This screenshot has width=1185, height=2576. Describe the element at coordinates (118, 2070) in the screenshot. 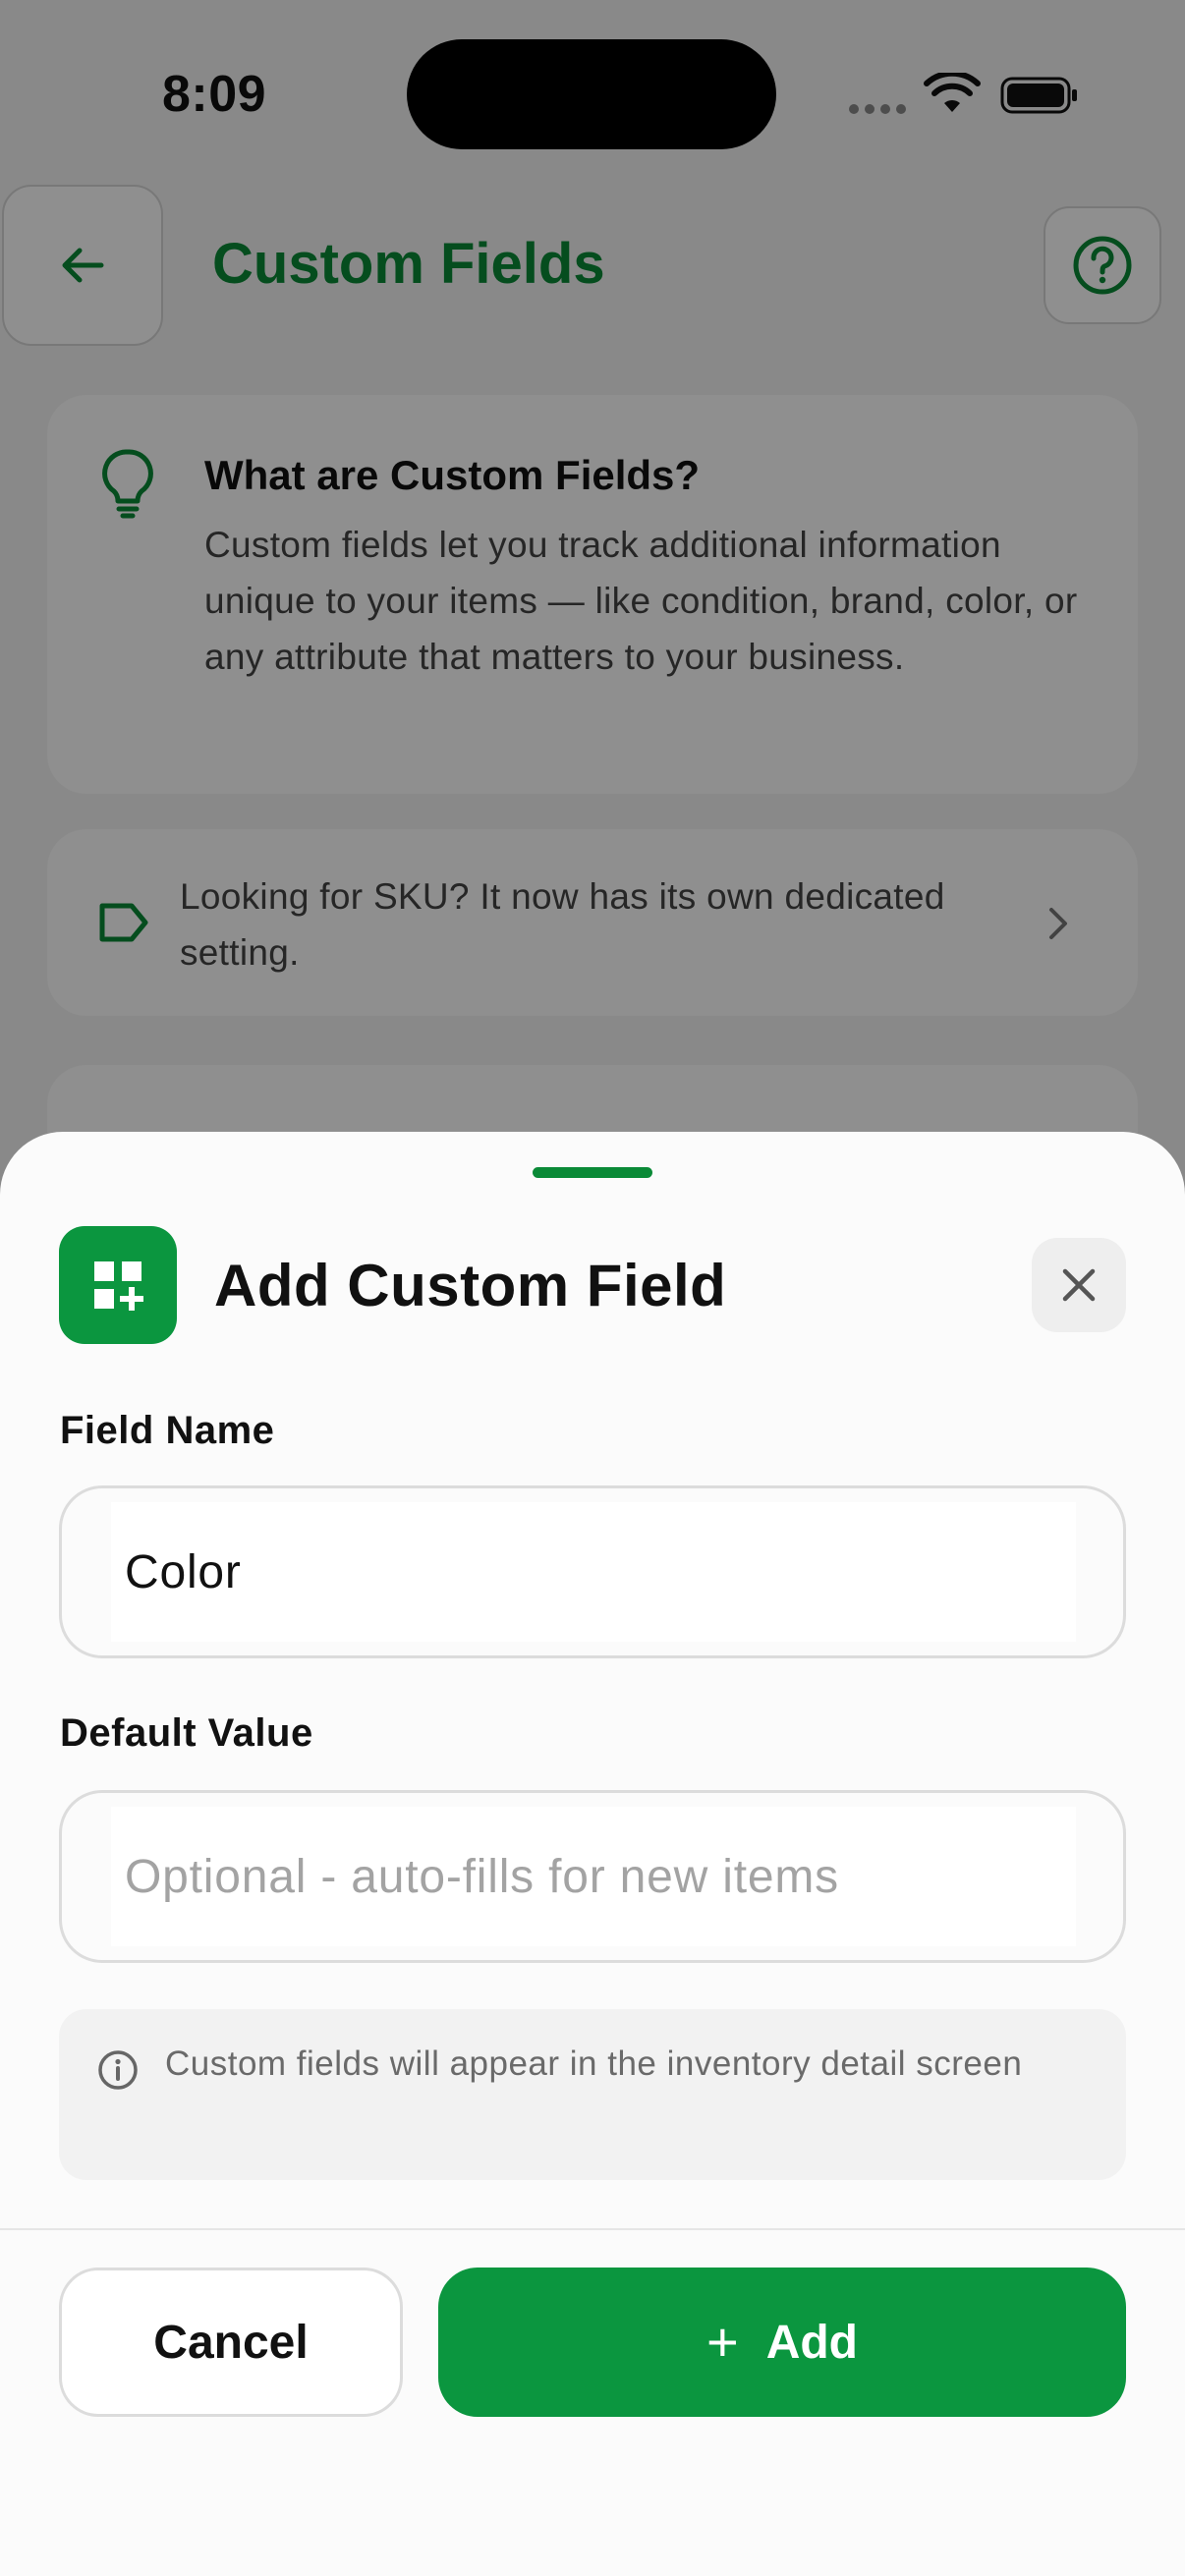

I see `info-circle-icon` at that location.